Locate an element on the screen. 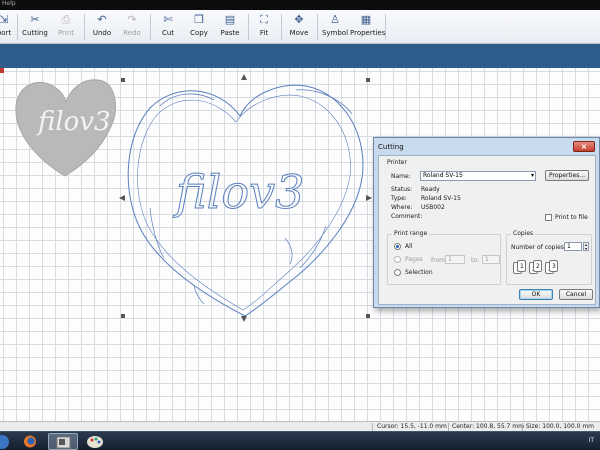 This screenshot has width=600, height=450. from-field: 1 is located at coordinates (455, 259).